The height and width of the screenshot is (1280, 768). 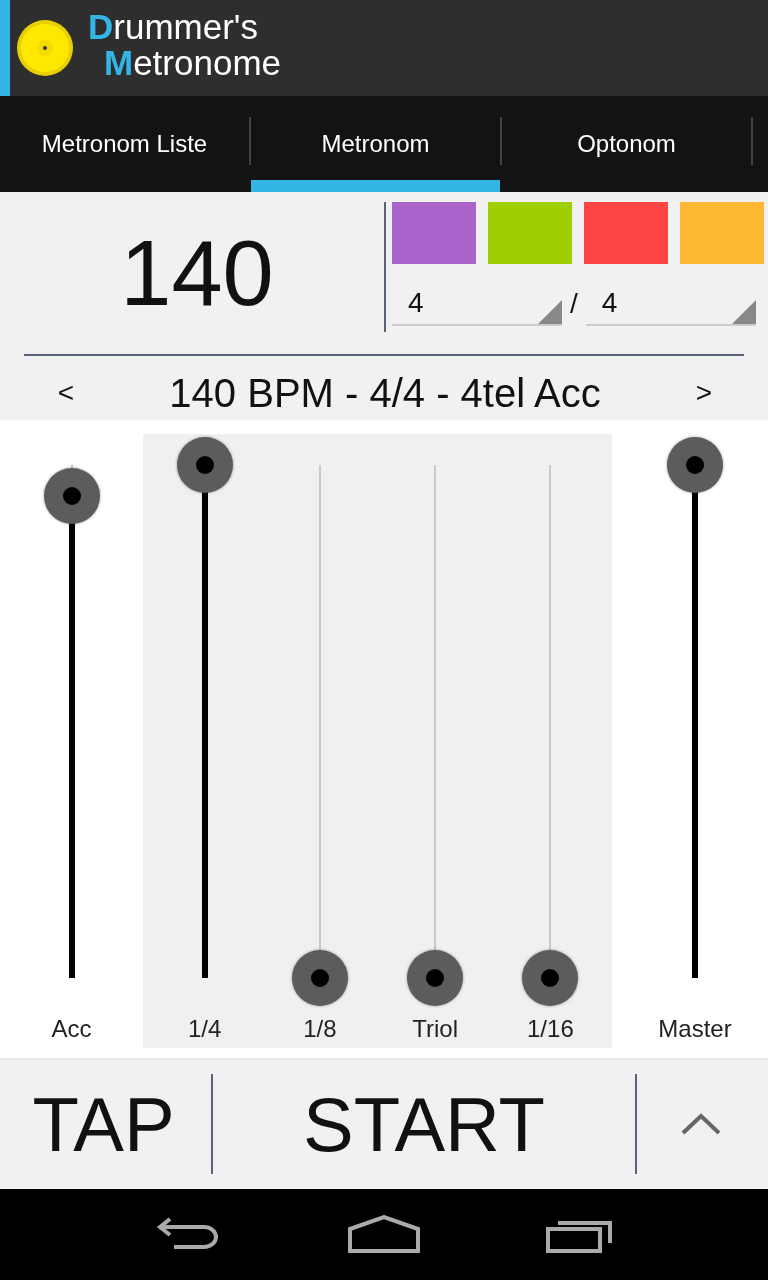 What do you see at coordinates (124, 144) in the screenshot?
I see `tab: Metronom Liste` at bounding box center [124, 144].